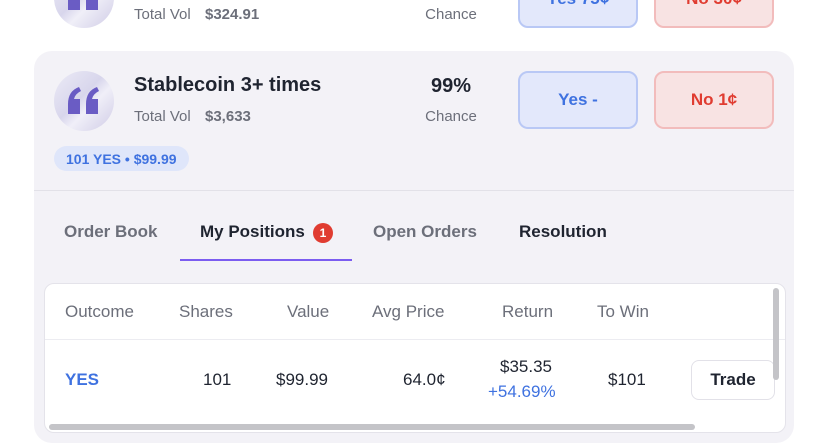  Describe the element at coordinates (414, 16) in the screenshot. I see `market-card-top: Total Vol $324.91 Chance Yes 75¢ No 30¢` at that location.